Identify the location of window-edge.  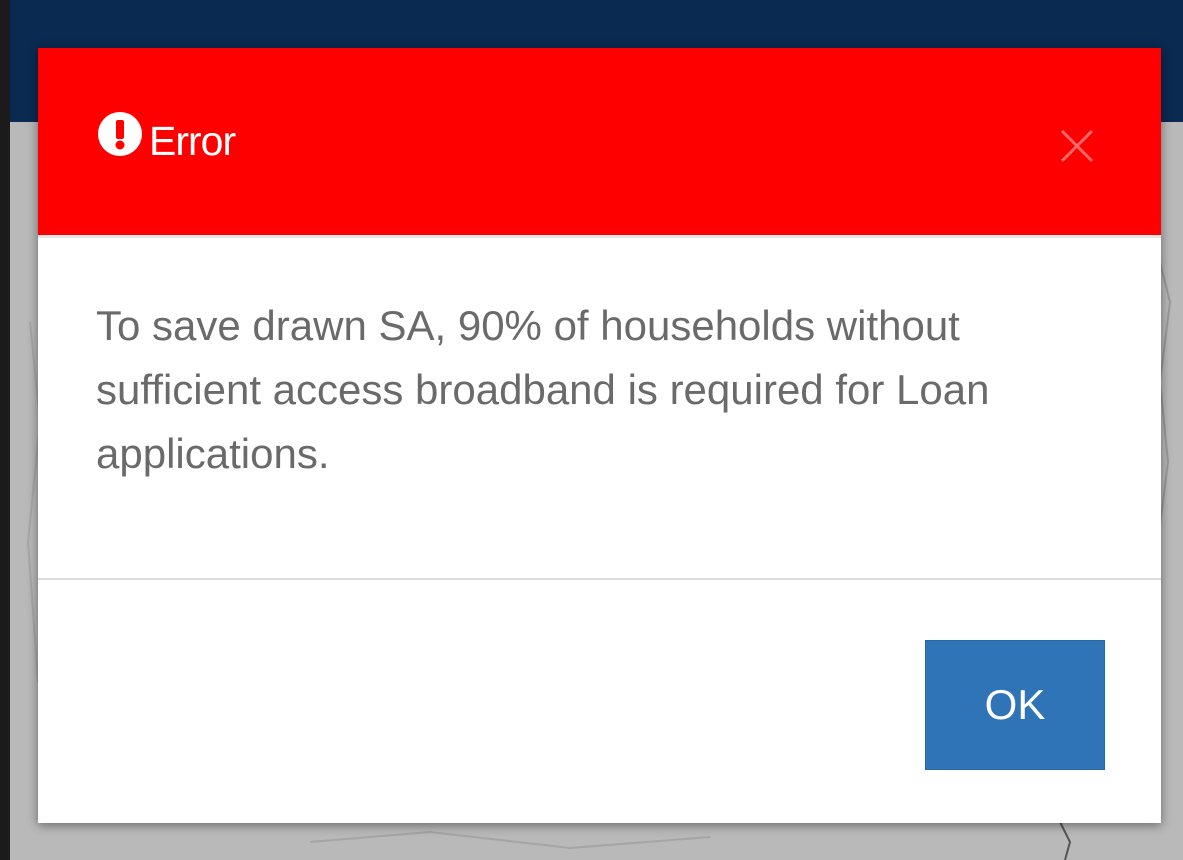
(5, 430).